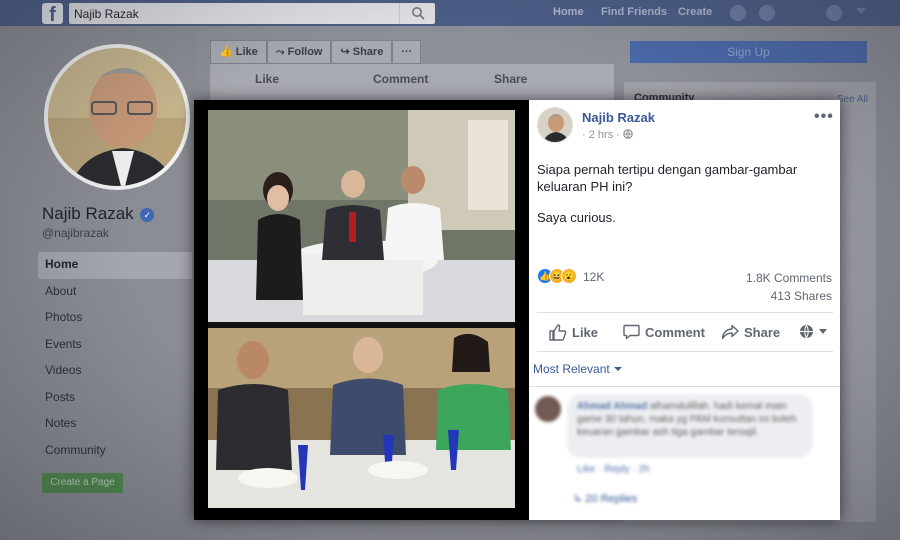  I want to click on page-share-label: Share, so click(368, 52).